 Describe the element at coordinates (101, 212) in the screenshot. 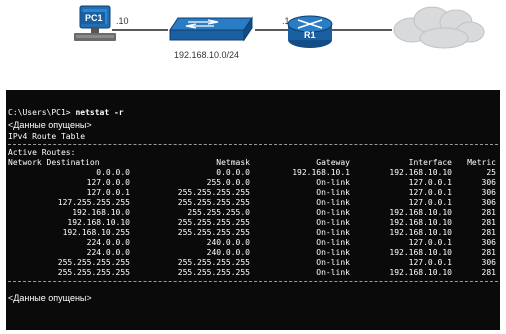

I see `route-destination: 192.168.10.0` at that location.